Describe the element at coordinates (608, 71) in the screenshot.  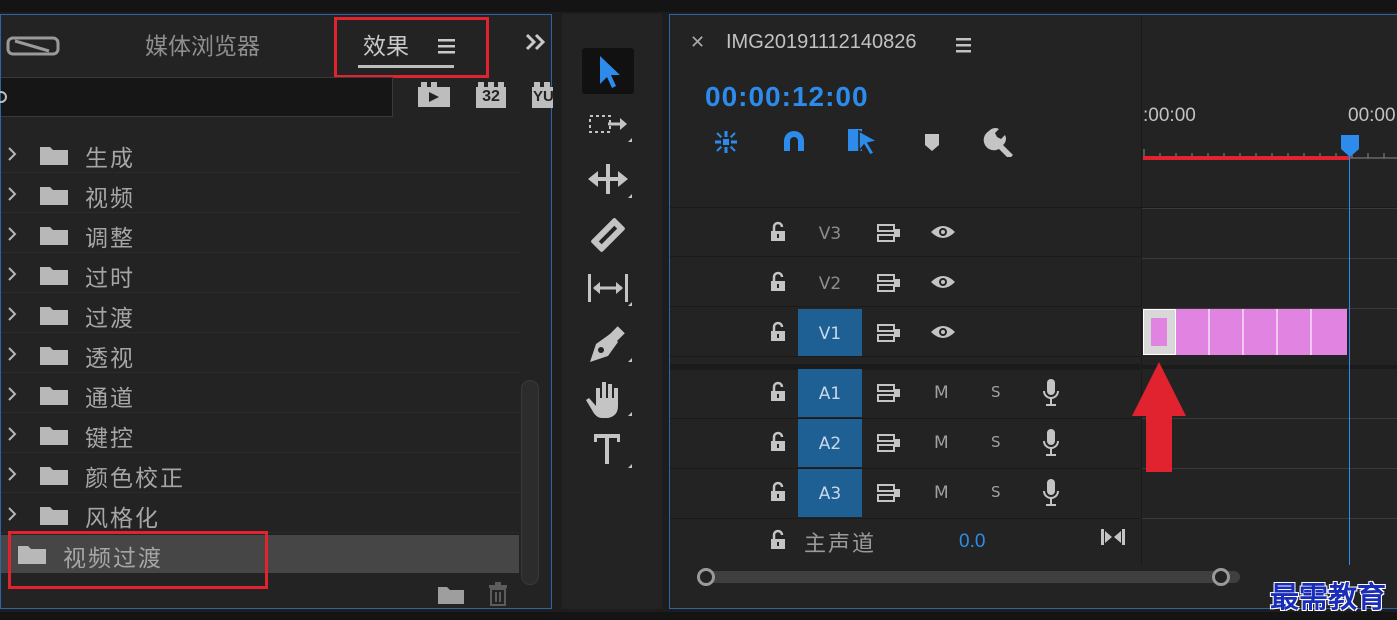
I see `selection-tool-button` at that location.